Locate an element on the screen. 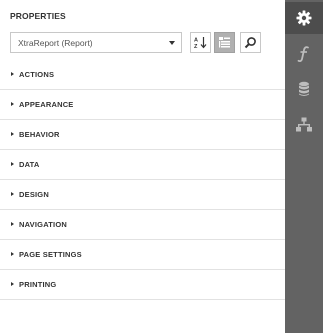  field-list-tab is located at coordinates (304, 89).